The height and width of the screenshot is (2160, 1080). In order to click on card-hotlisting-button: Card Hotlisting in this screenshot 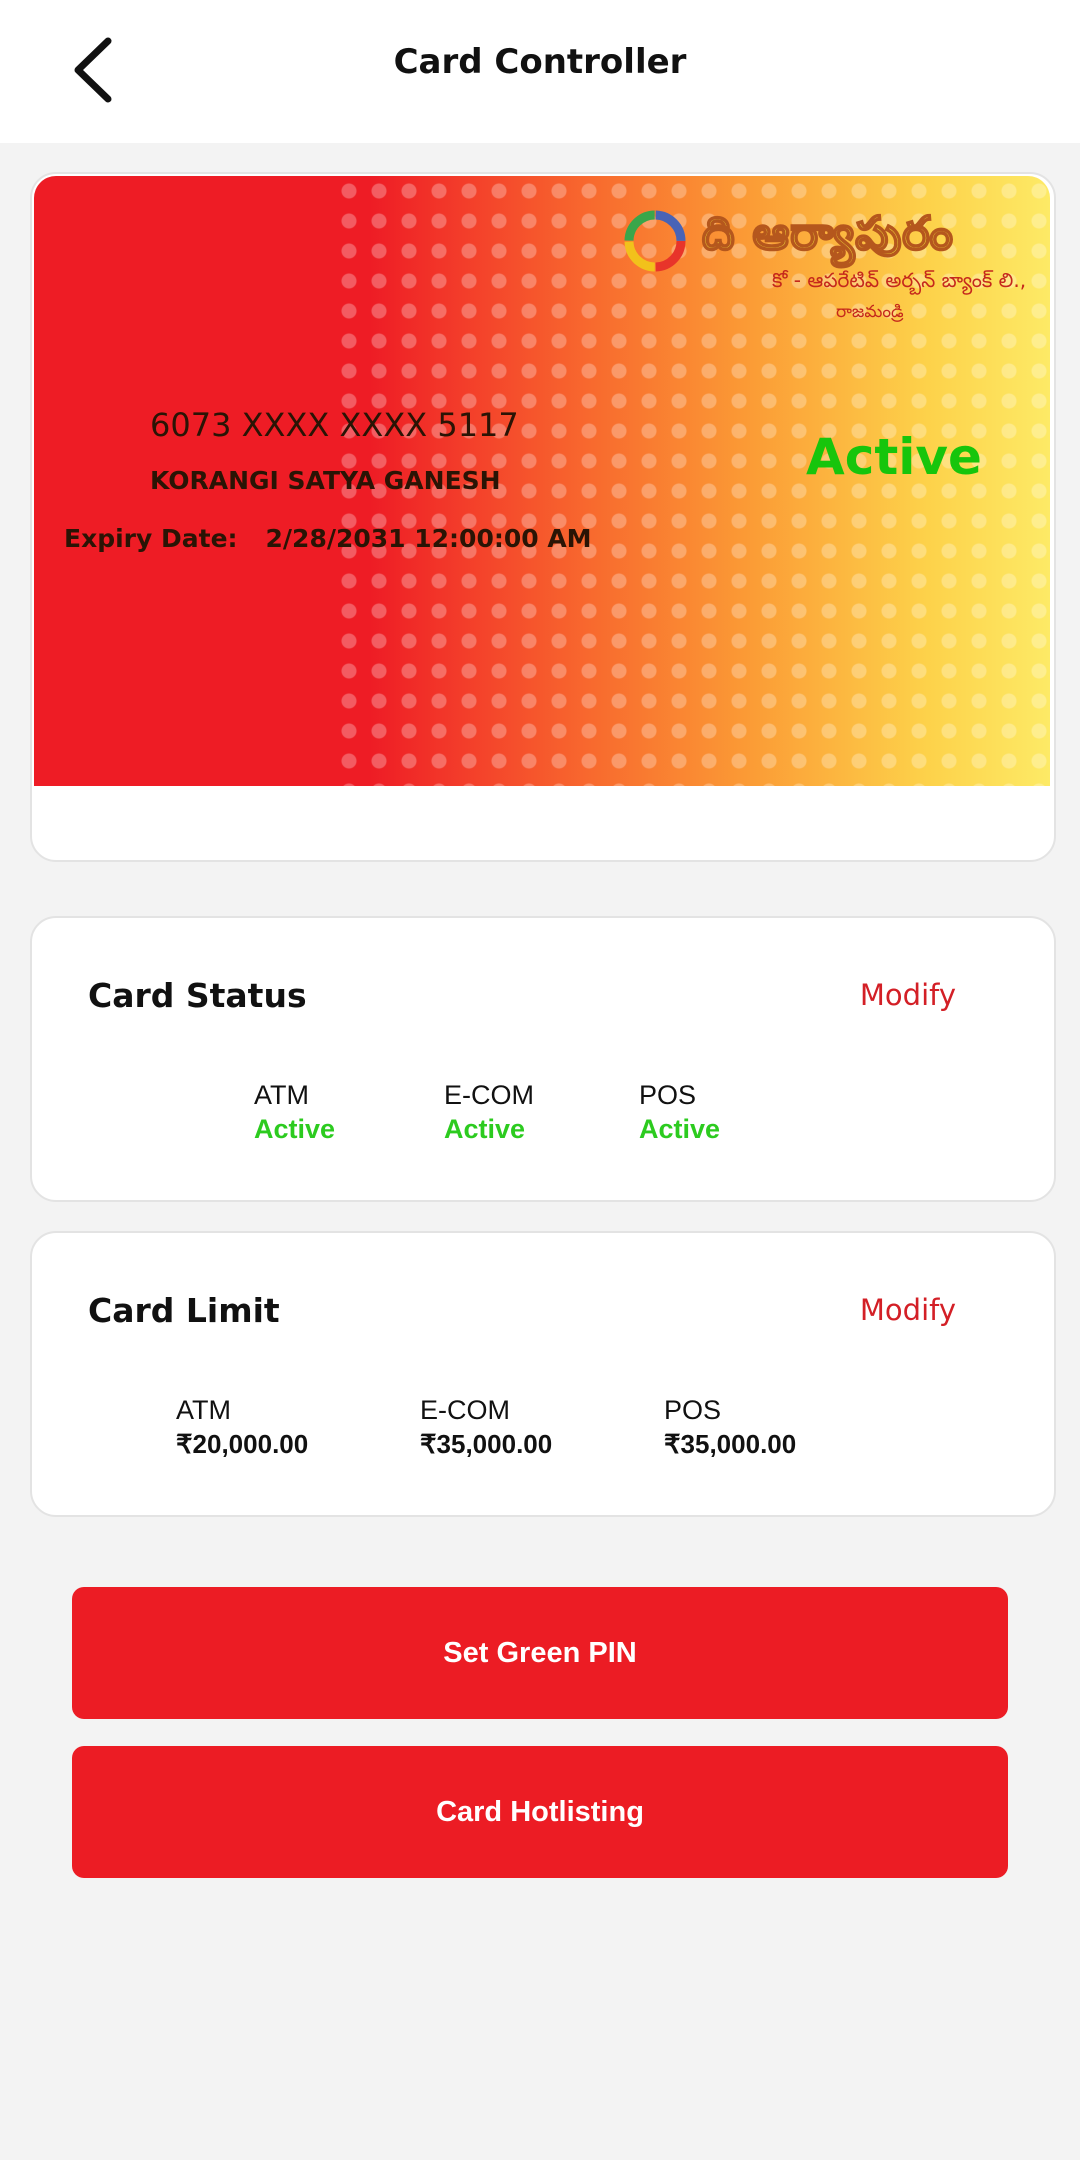, I will do `click(540, 1812)`.